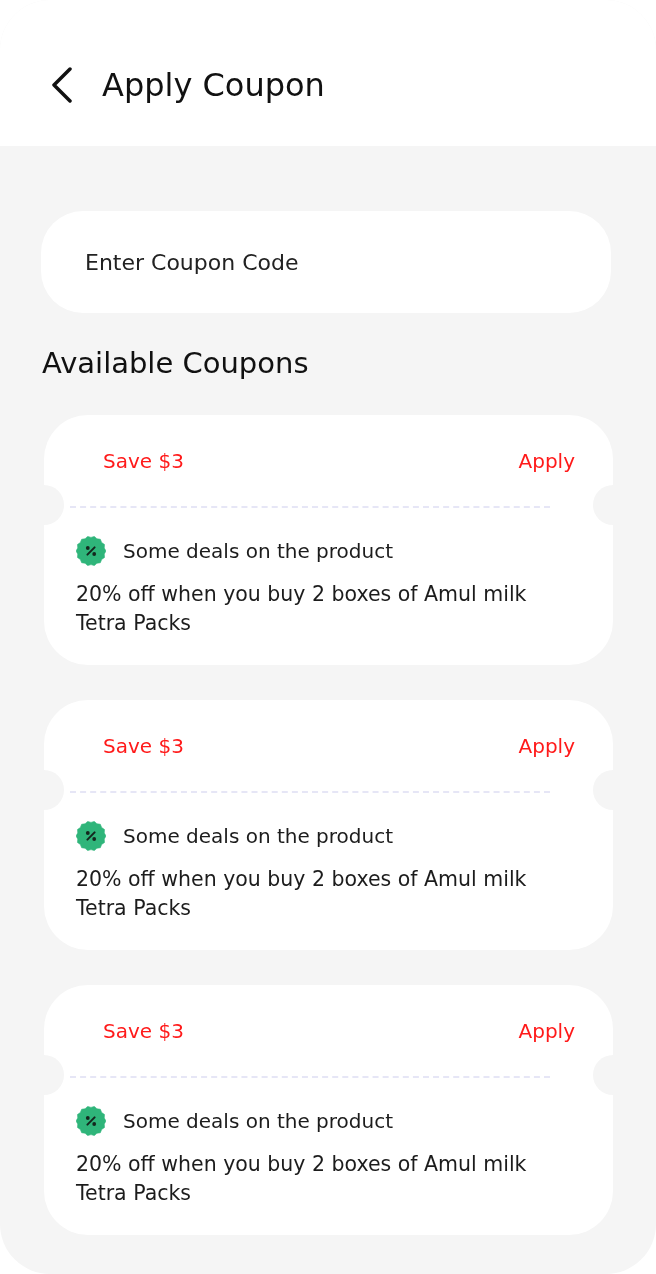 This screenshot has width=656, height=1274. I want to click on chevron-left-icon, so click(62, 85).